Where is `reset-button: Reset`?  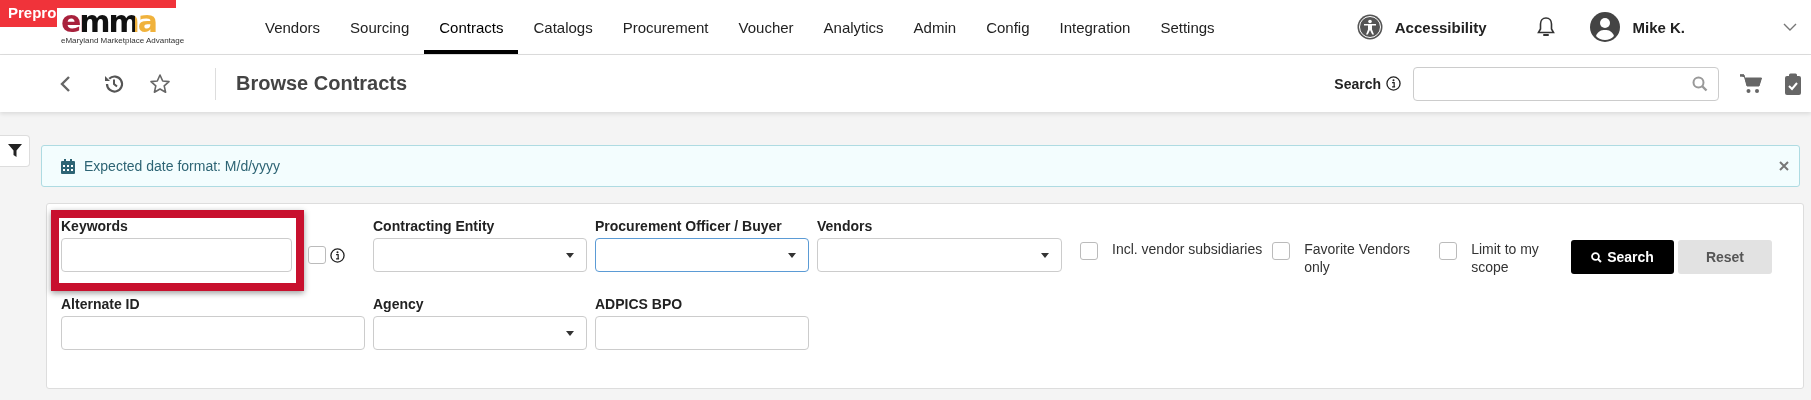 reset-button: Reset is located at coordinates (1725, 257).